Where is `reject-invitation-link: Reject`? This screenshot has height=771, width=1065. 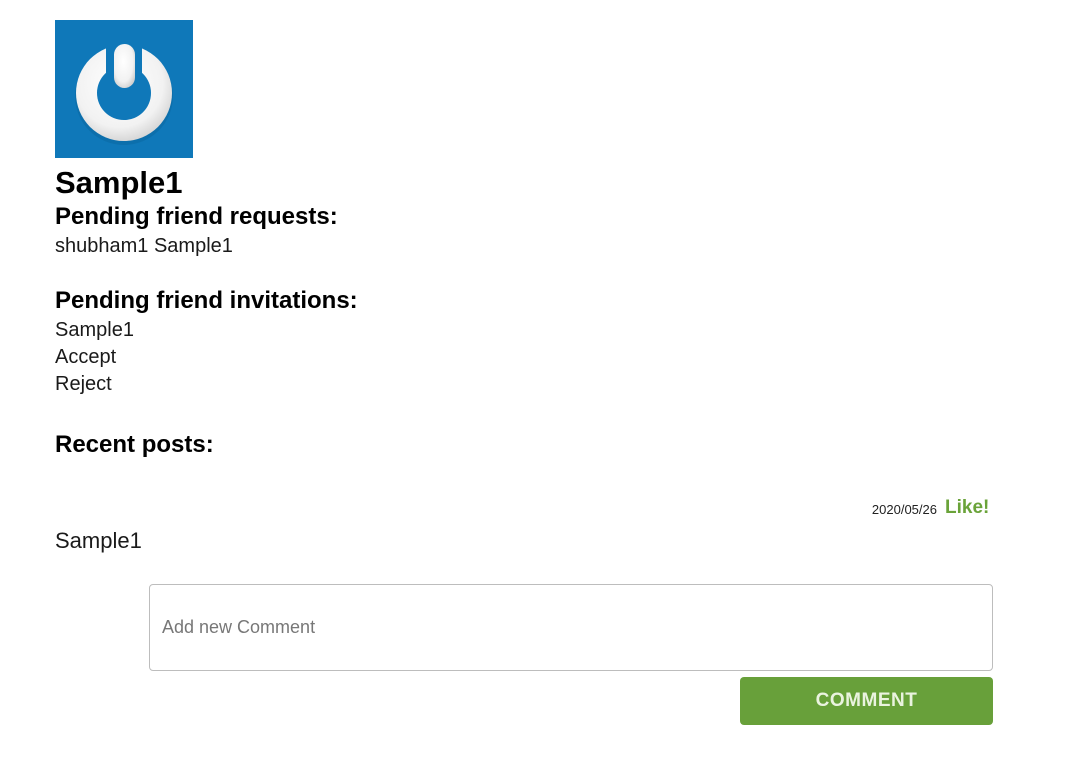 reject-invitation-link: Reject is located at coordinates (83, 384).